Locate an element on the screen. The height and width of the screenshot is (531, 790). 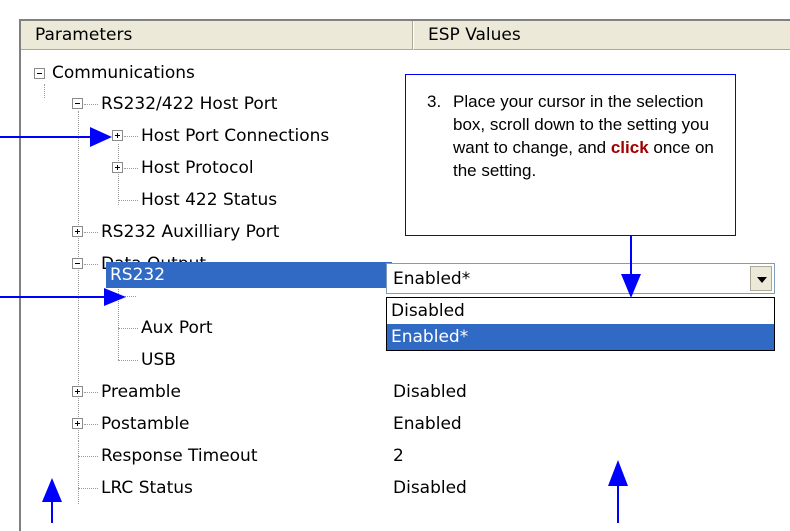
tree-item-label: RS232/422 Host Port is located at coordinates (189, 104).